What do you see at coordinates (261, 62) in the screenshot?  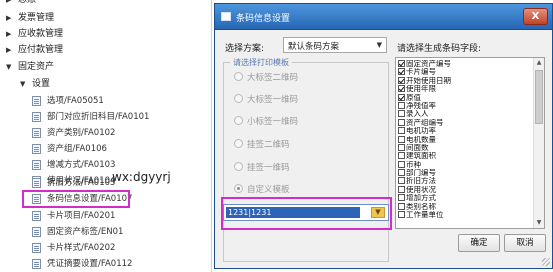 I see `template-group-legend: 请选择打印模板` at bounding box center [261, 62].